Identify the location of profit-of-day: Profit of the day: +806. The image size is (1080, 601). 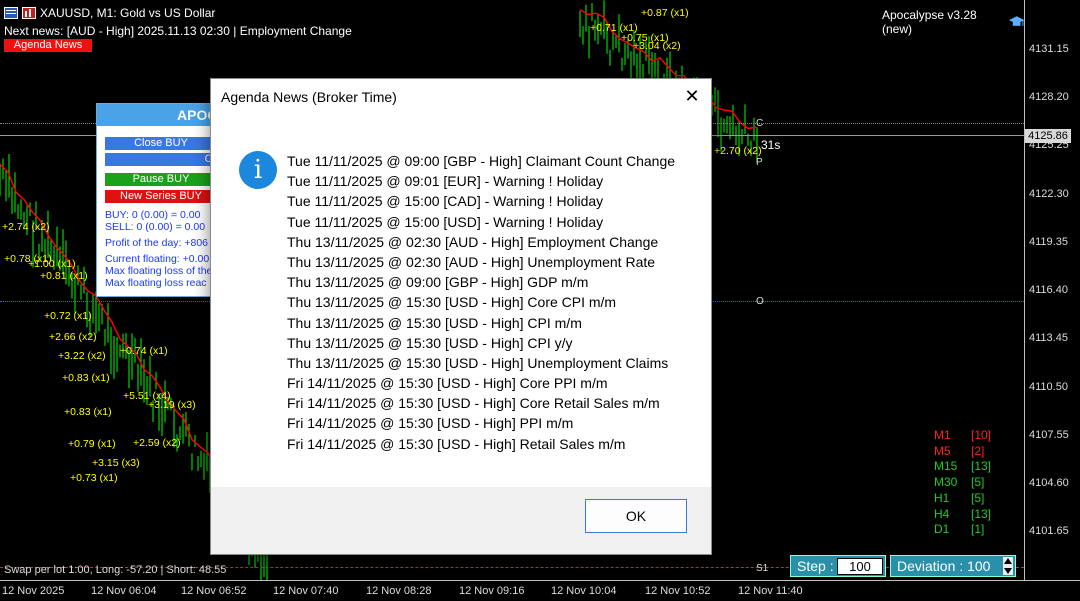
(157, 243).